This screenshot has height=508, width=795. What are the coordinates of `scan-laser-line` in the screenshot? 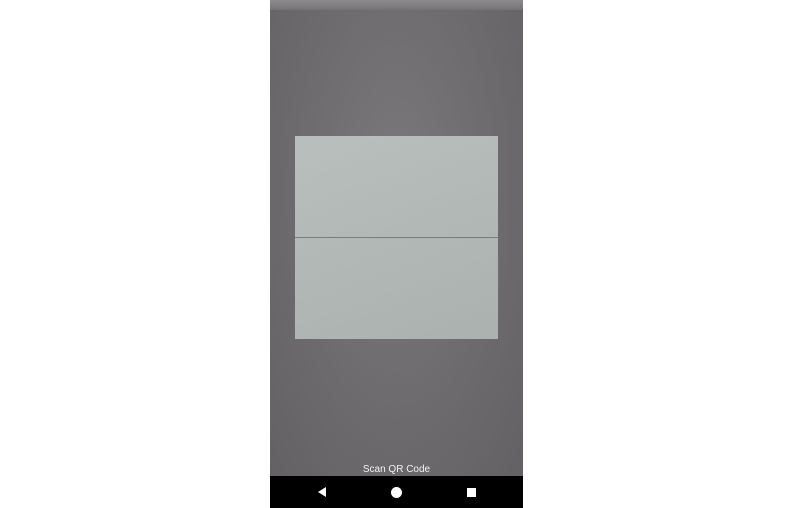 It's located at (396, 237).